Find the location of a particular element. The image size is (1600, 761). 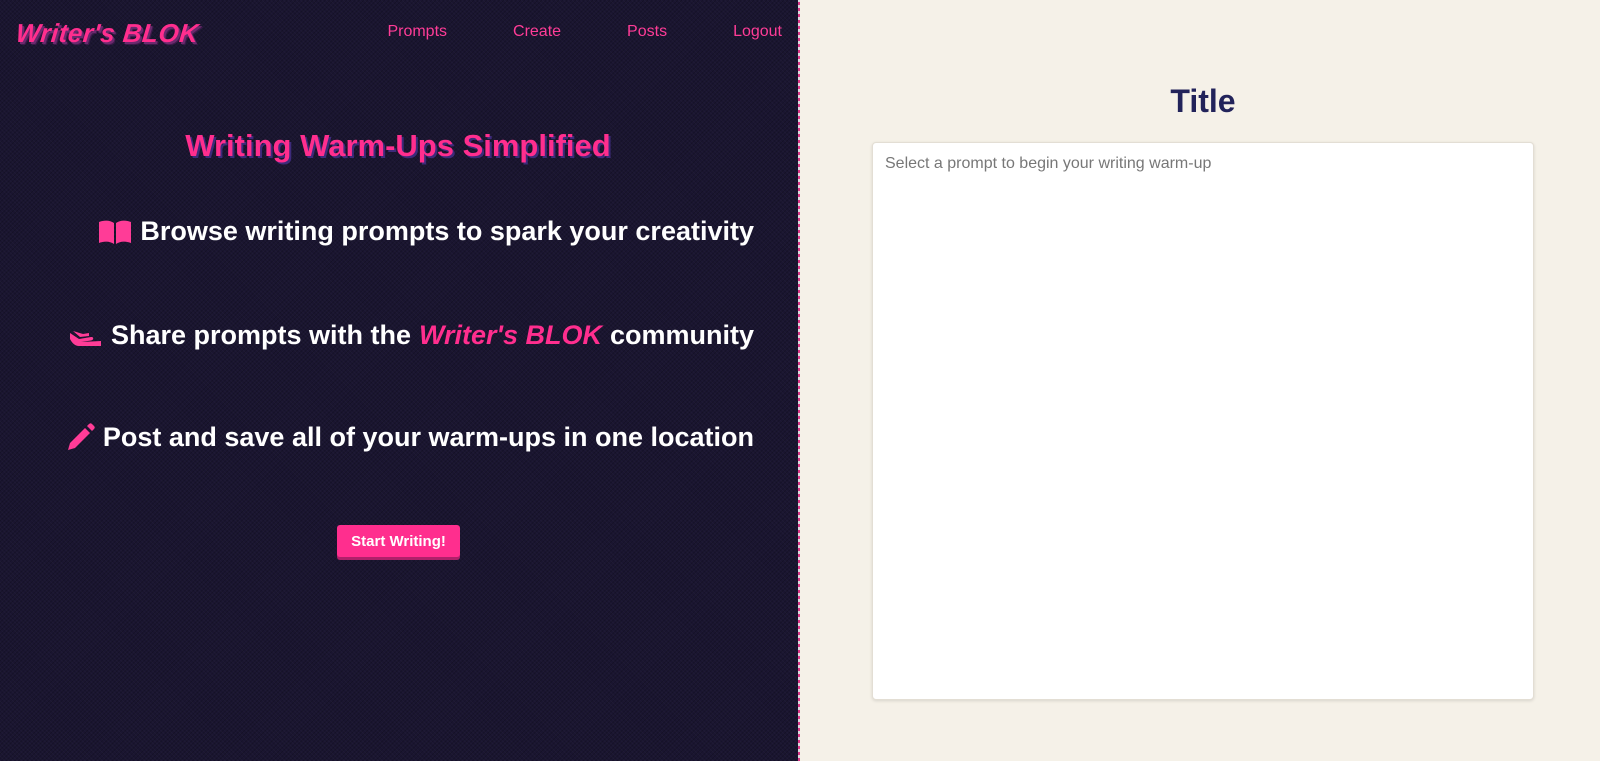

hand-holding-icon is located at coordinates (86, 336).